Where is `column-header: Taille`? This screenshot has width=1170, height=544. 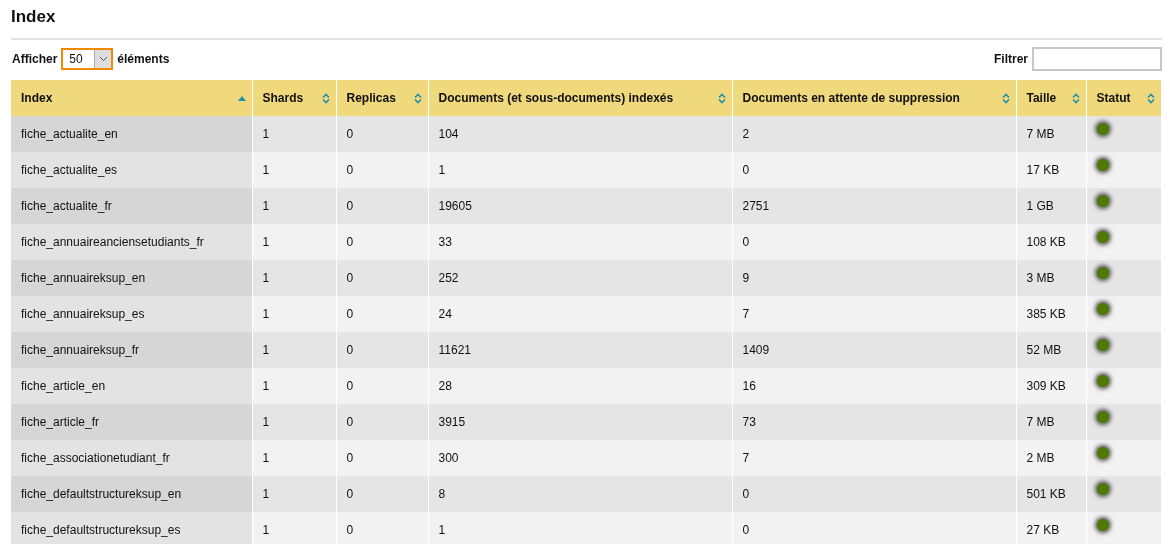
column-header: Taille is located at coordinates (1051, 98).